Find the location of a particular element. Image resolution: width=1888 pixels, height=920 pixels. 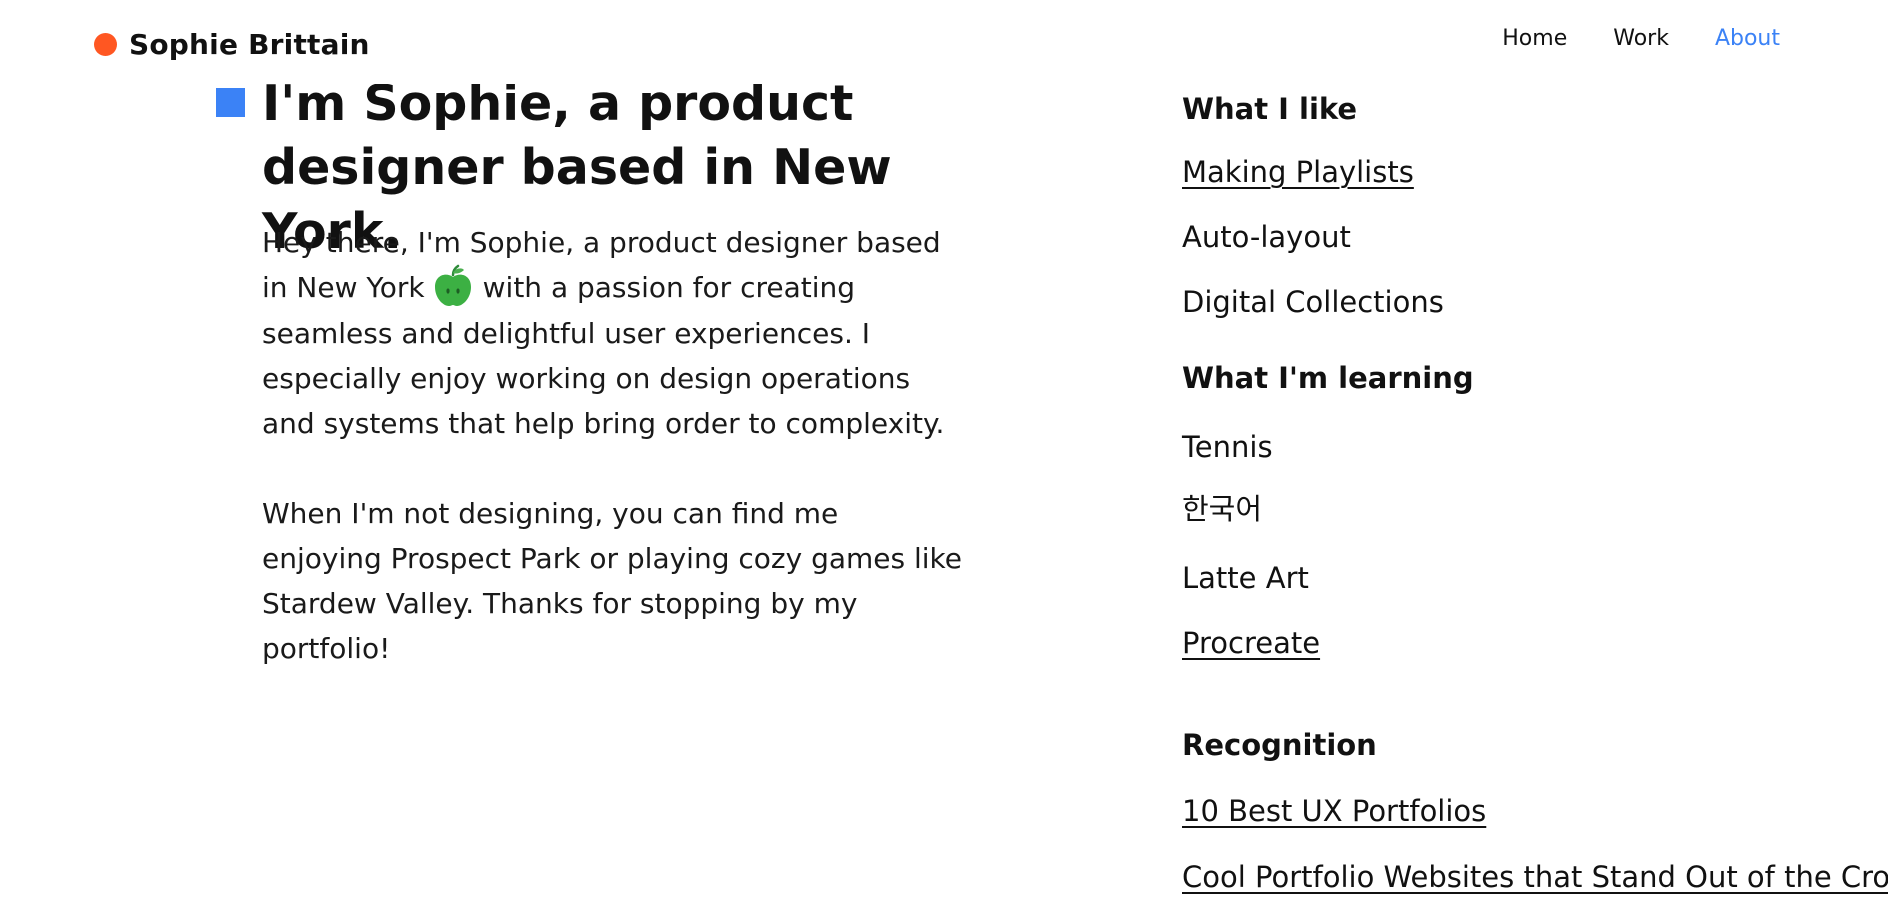

blue-square-icon is located at coordinates (230, 102).